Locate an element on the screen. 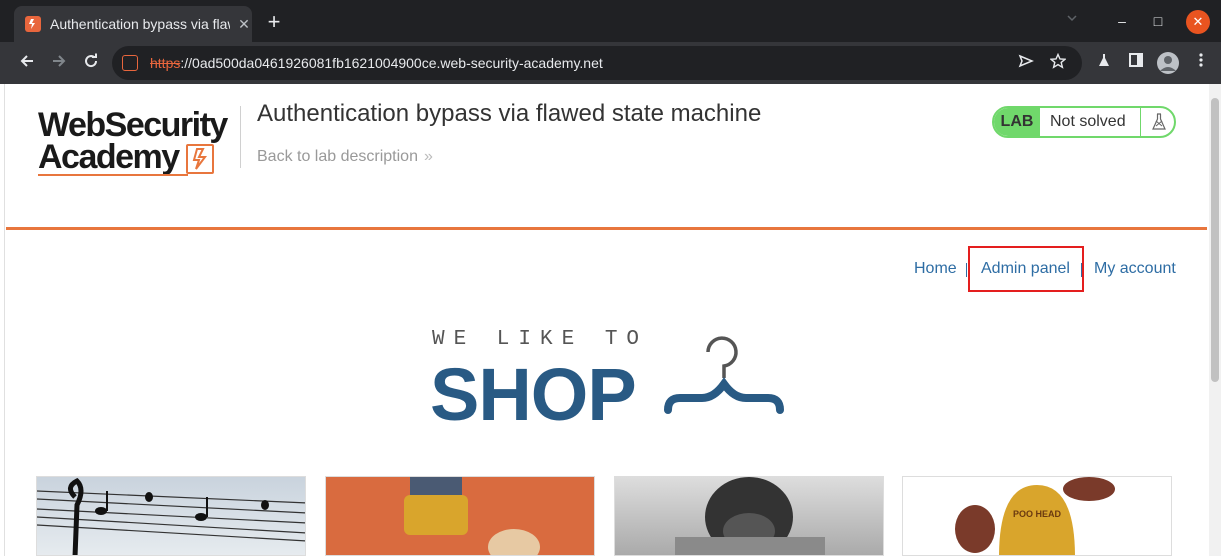  lightning-bolt-icon is located at coordinates (200, 159).